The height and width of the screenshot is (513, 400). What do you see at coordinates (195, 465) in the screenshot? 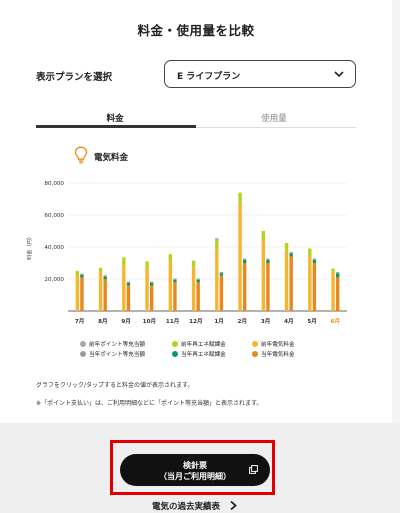
I see `meter-button-label: 検針票` at bounding box center [195, 465].